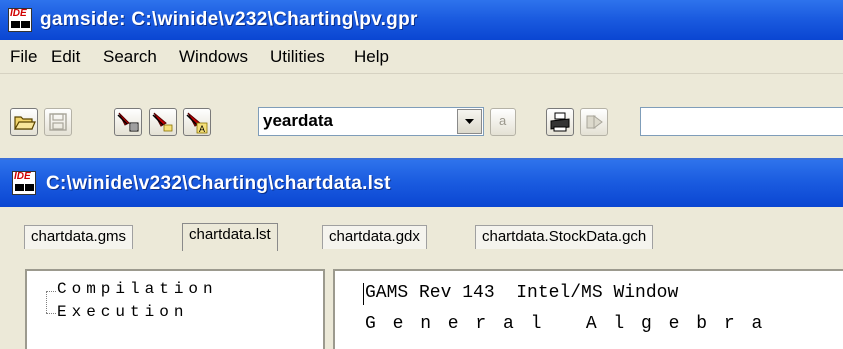  Describe the element at coordinates (374, 237) in the screenshot. I see `tab-chartdata-gdx: chartdata.gdx` at that location.